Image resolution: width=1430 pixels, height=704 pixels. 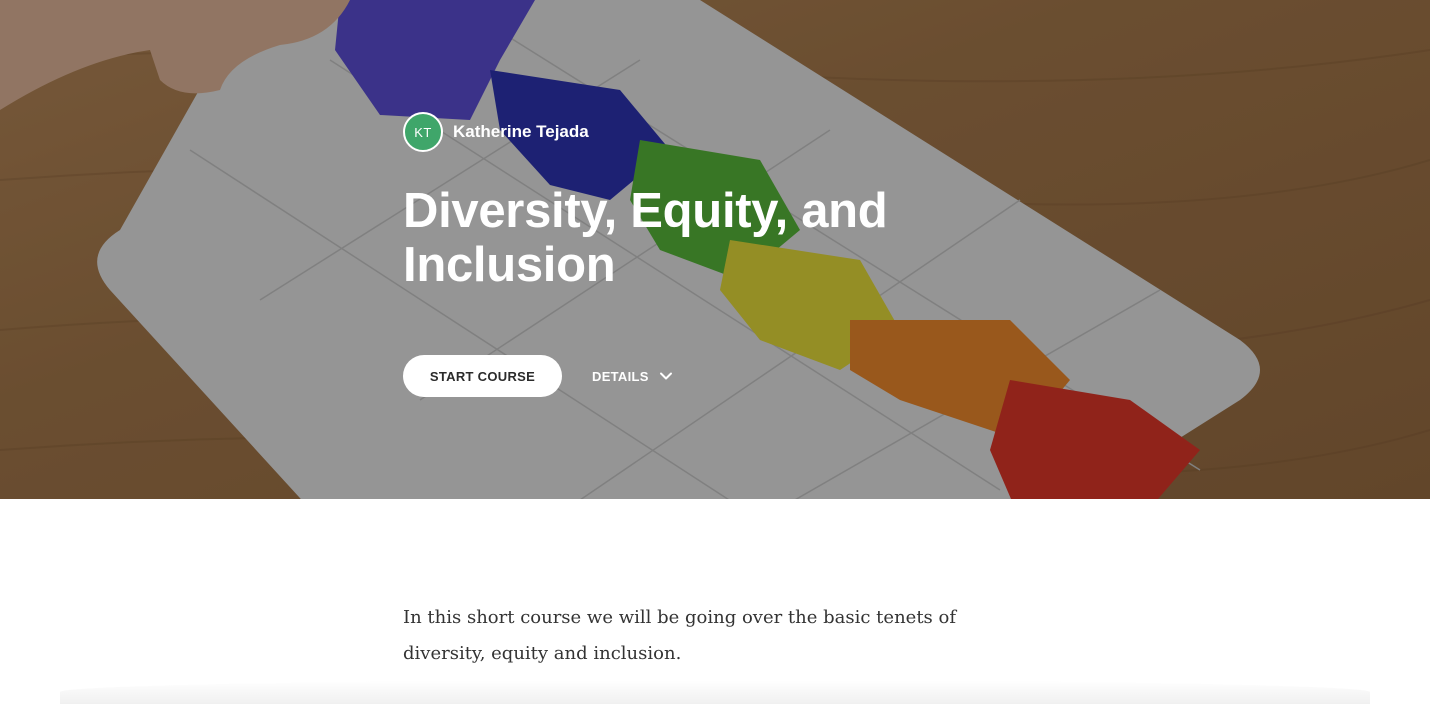 What do you see at coordinates (620, 376) in the screenshot?
I see `details-label: DETAILS` at bounding box center [620, 376].